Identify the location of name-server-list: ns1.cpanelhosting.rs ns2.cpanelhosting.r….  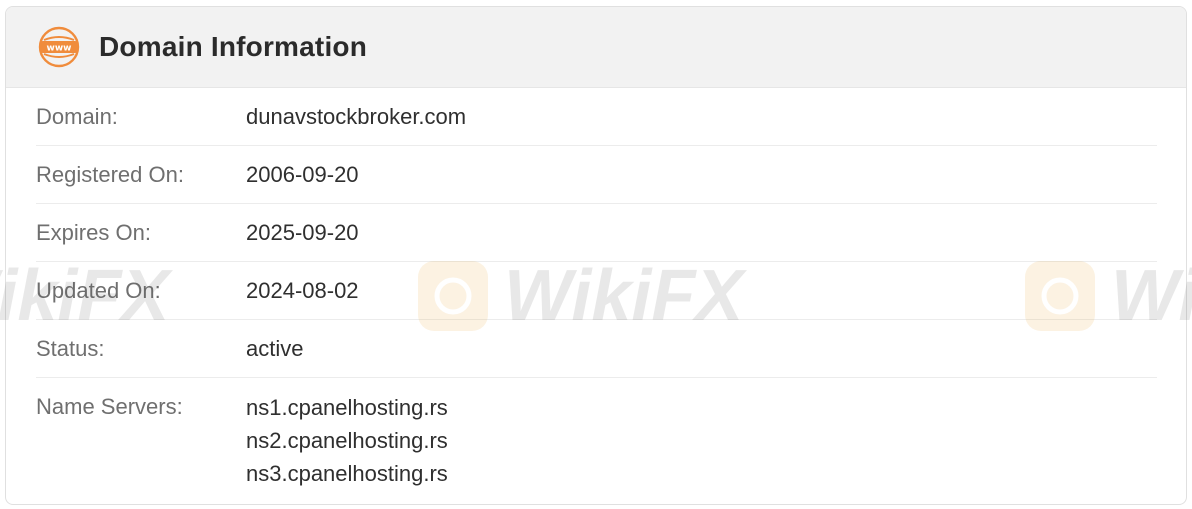
(347, 434).